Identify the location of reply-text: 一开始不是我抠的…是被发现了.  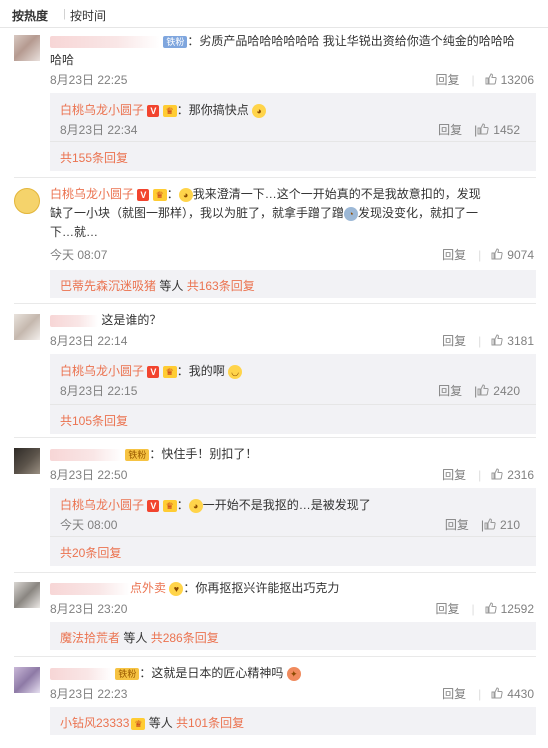
(286, 505).